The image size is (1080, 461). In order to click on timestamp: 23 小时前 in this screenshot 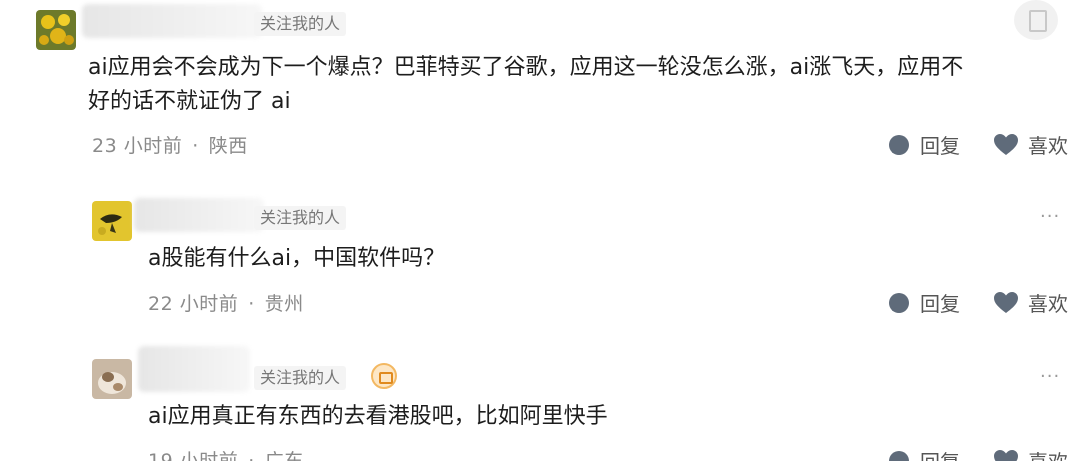, I will do `click(137, 146)`.